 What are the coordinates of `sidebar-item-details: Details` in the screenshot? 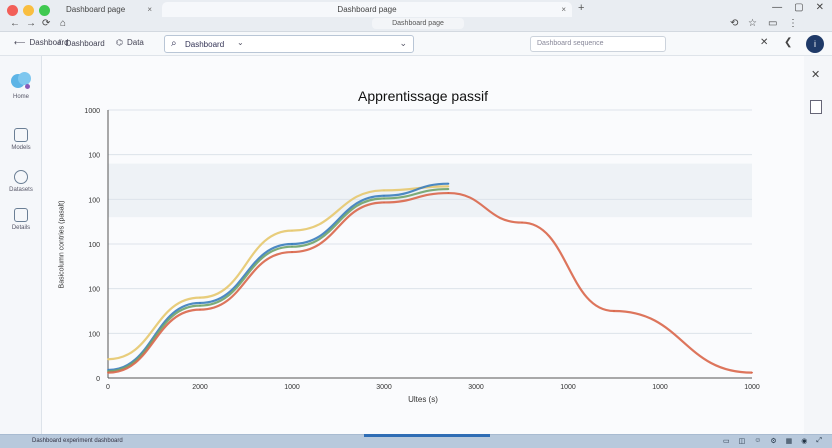 It's located at (21, 219).